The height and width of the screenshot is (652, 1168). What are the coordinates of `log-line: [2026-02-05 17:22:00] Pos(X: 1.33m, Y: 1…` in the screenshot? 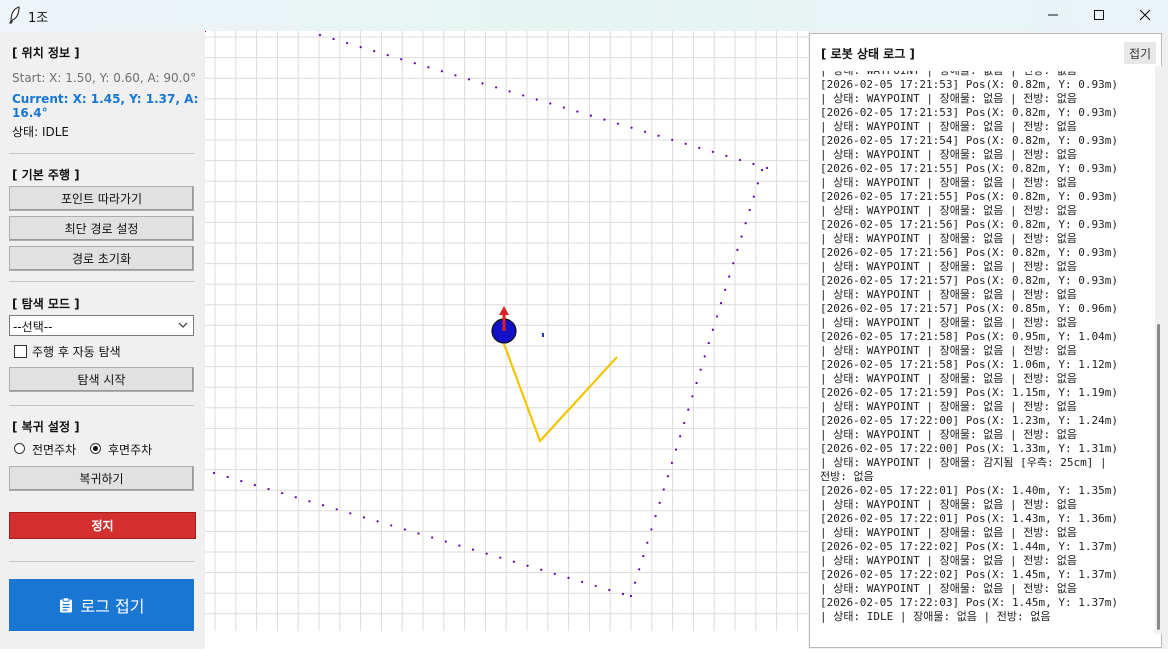 It's located at (969, 448).